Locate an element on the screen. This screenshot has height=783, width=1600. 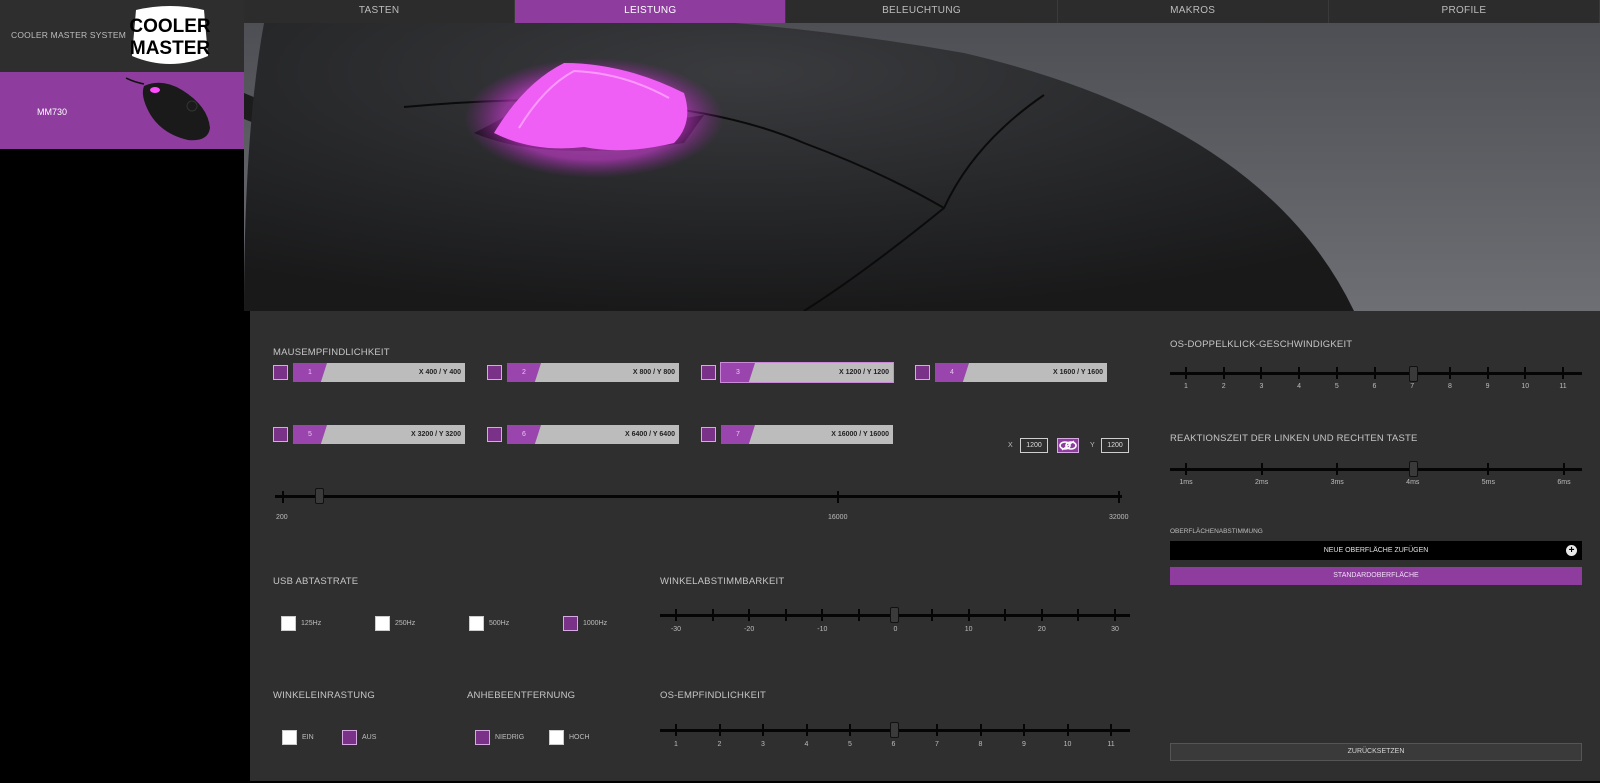
dpi-preset-4-checkbox is located at coordinates (922, 372).